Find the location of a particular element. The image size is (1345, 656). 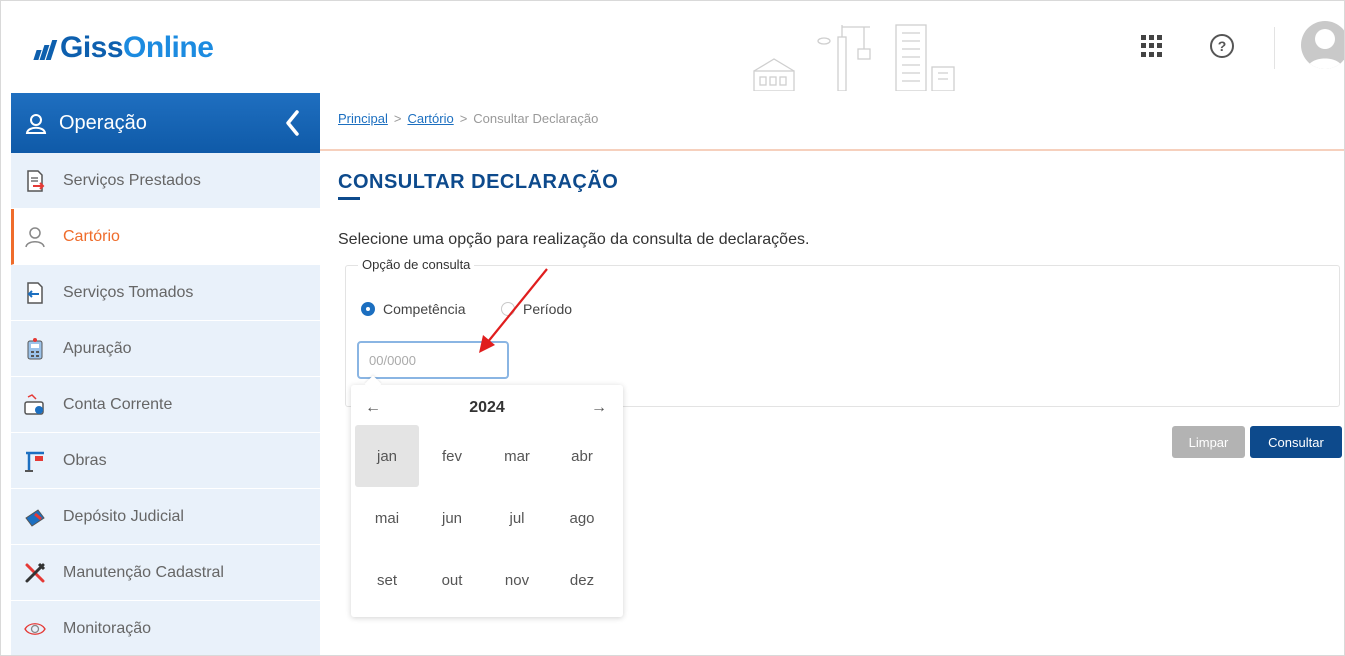

logo-prefix: Giss is located at coordinates (92, 47).